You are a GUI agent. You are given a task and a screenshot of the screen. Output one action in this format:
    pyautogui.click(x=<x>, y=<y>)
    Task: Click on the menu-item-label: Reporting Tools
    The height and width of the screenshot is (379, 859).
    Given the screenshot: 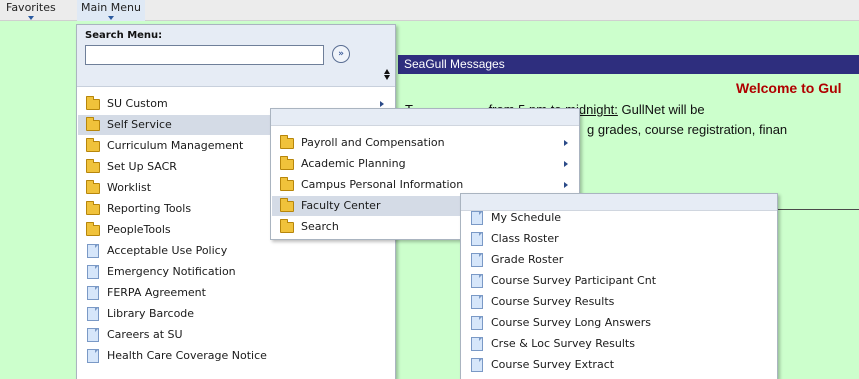 What is the action you would take?
    pyautogui.click(x=149, y=208)
    